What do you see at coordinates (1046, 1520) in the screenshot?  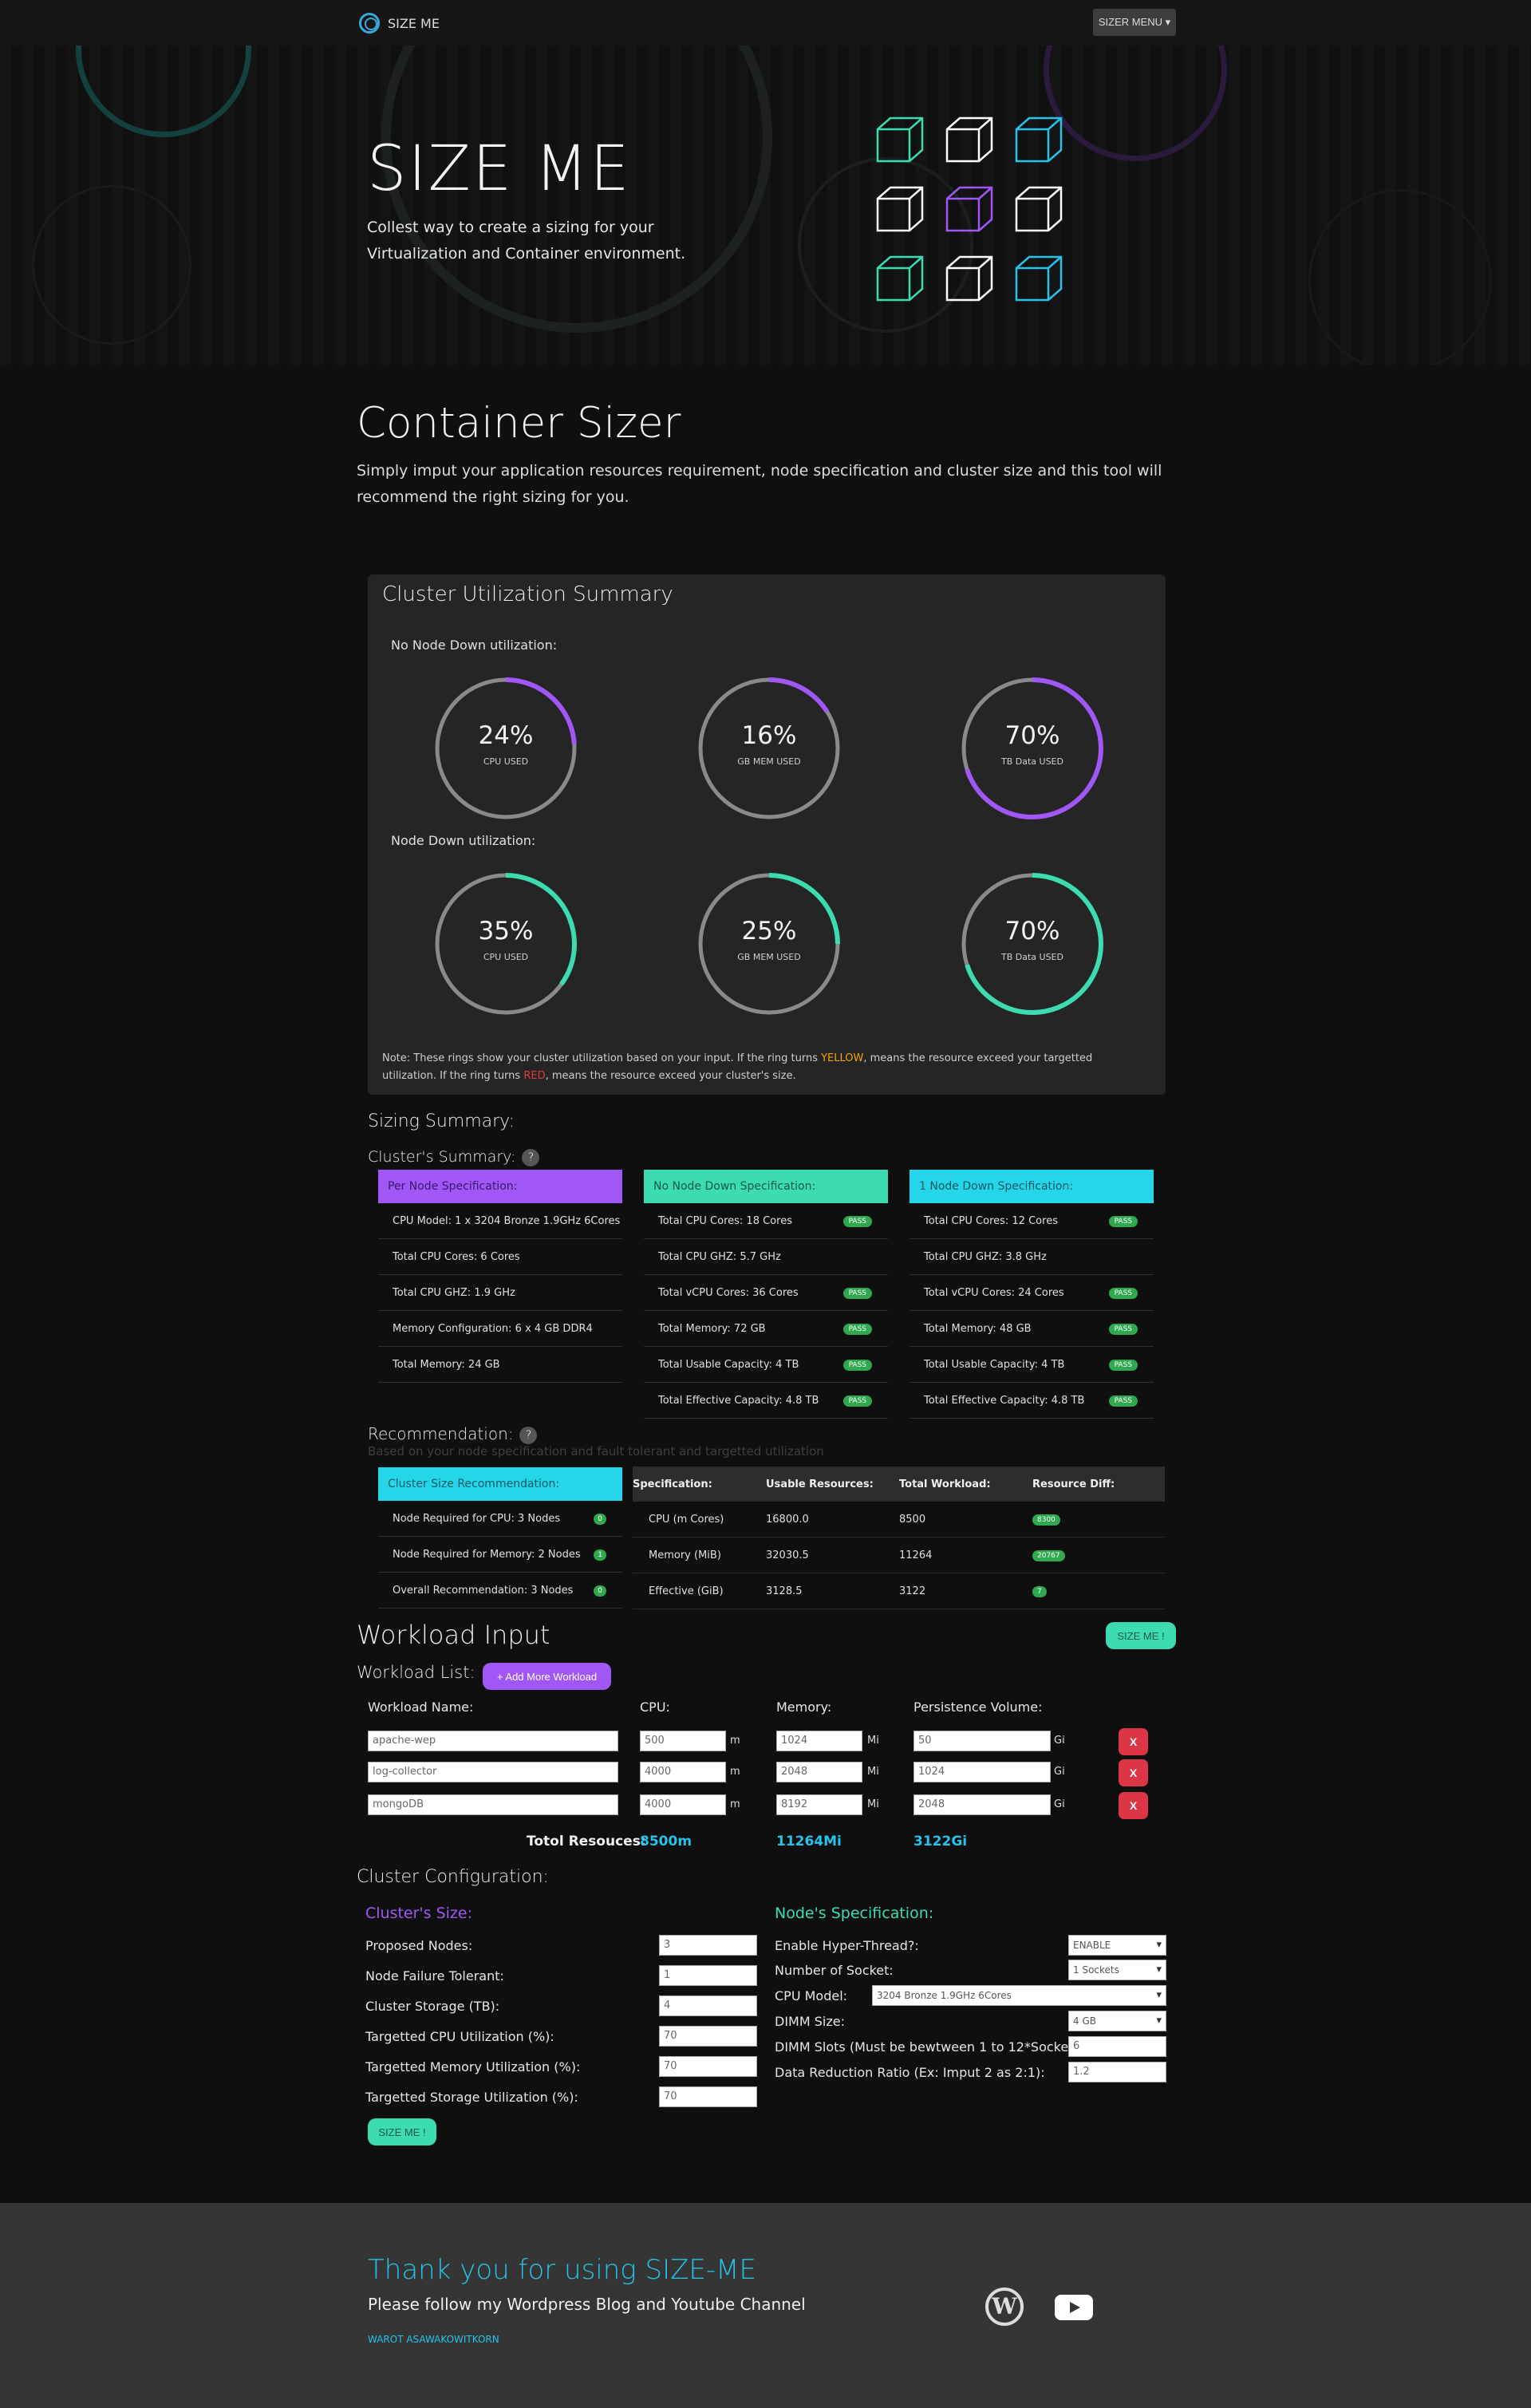 I see `diff-badge: 8300` at bounding box center [1046, 1520].